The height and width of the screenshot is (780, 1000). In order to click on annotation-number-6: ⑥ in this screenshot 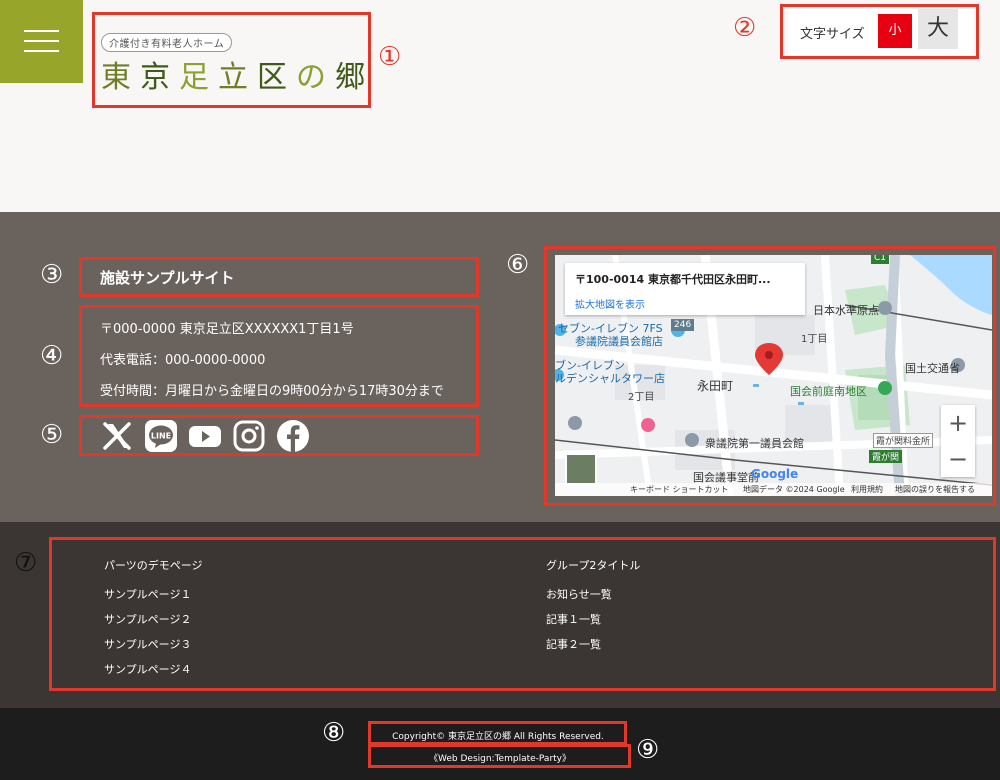, I will do `click(518, 265)`.